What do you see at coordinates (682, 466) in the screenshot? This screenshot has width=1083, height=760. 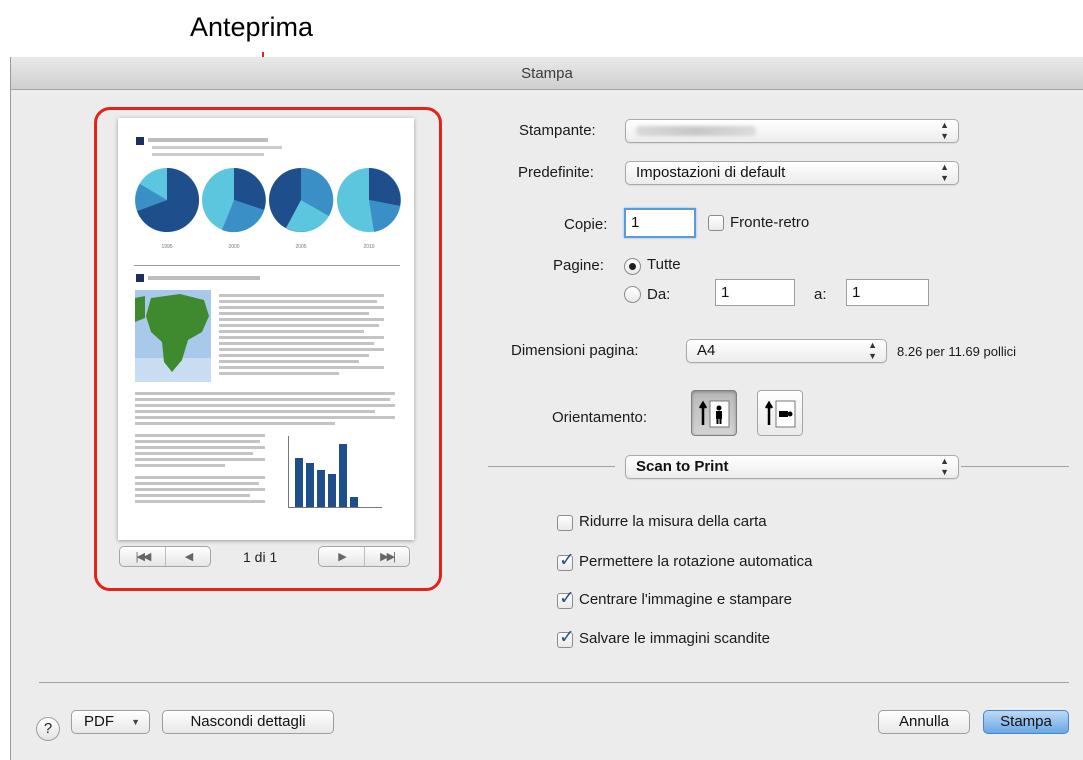 I see `section-value: Scan to Print` at bounding box center [682, 466].